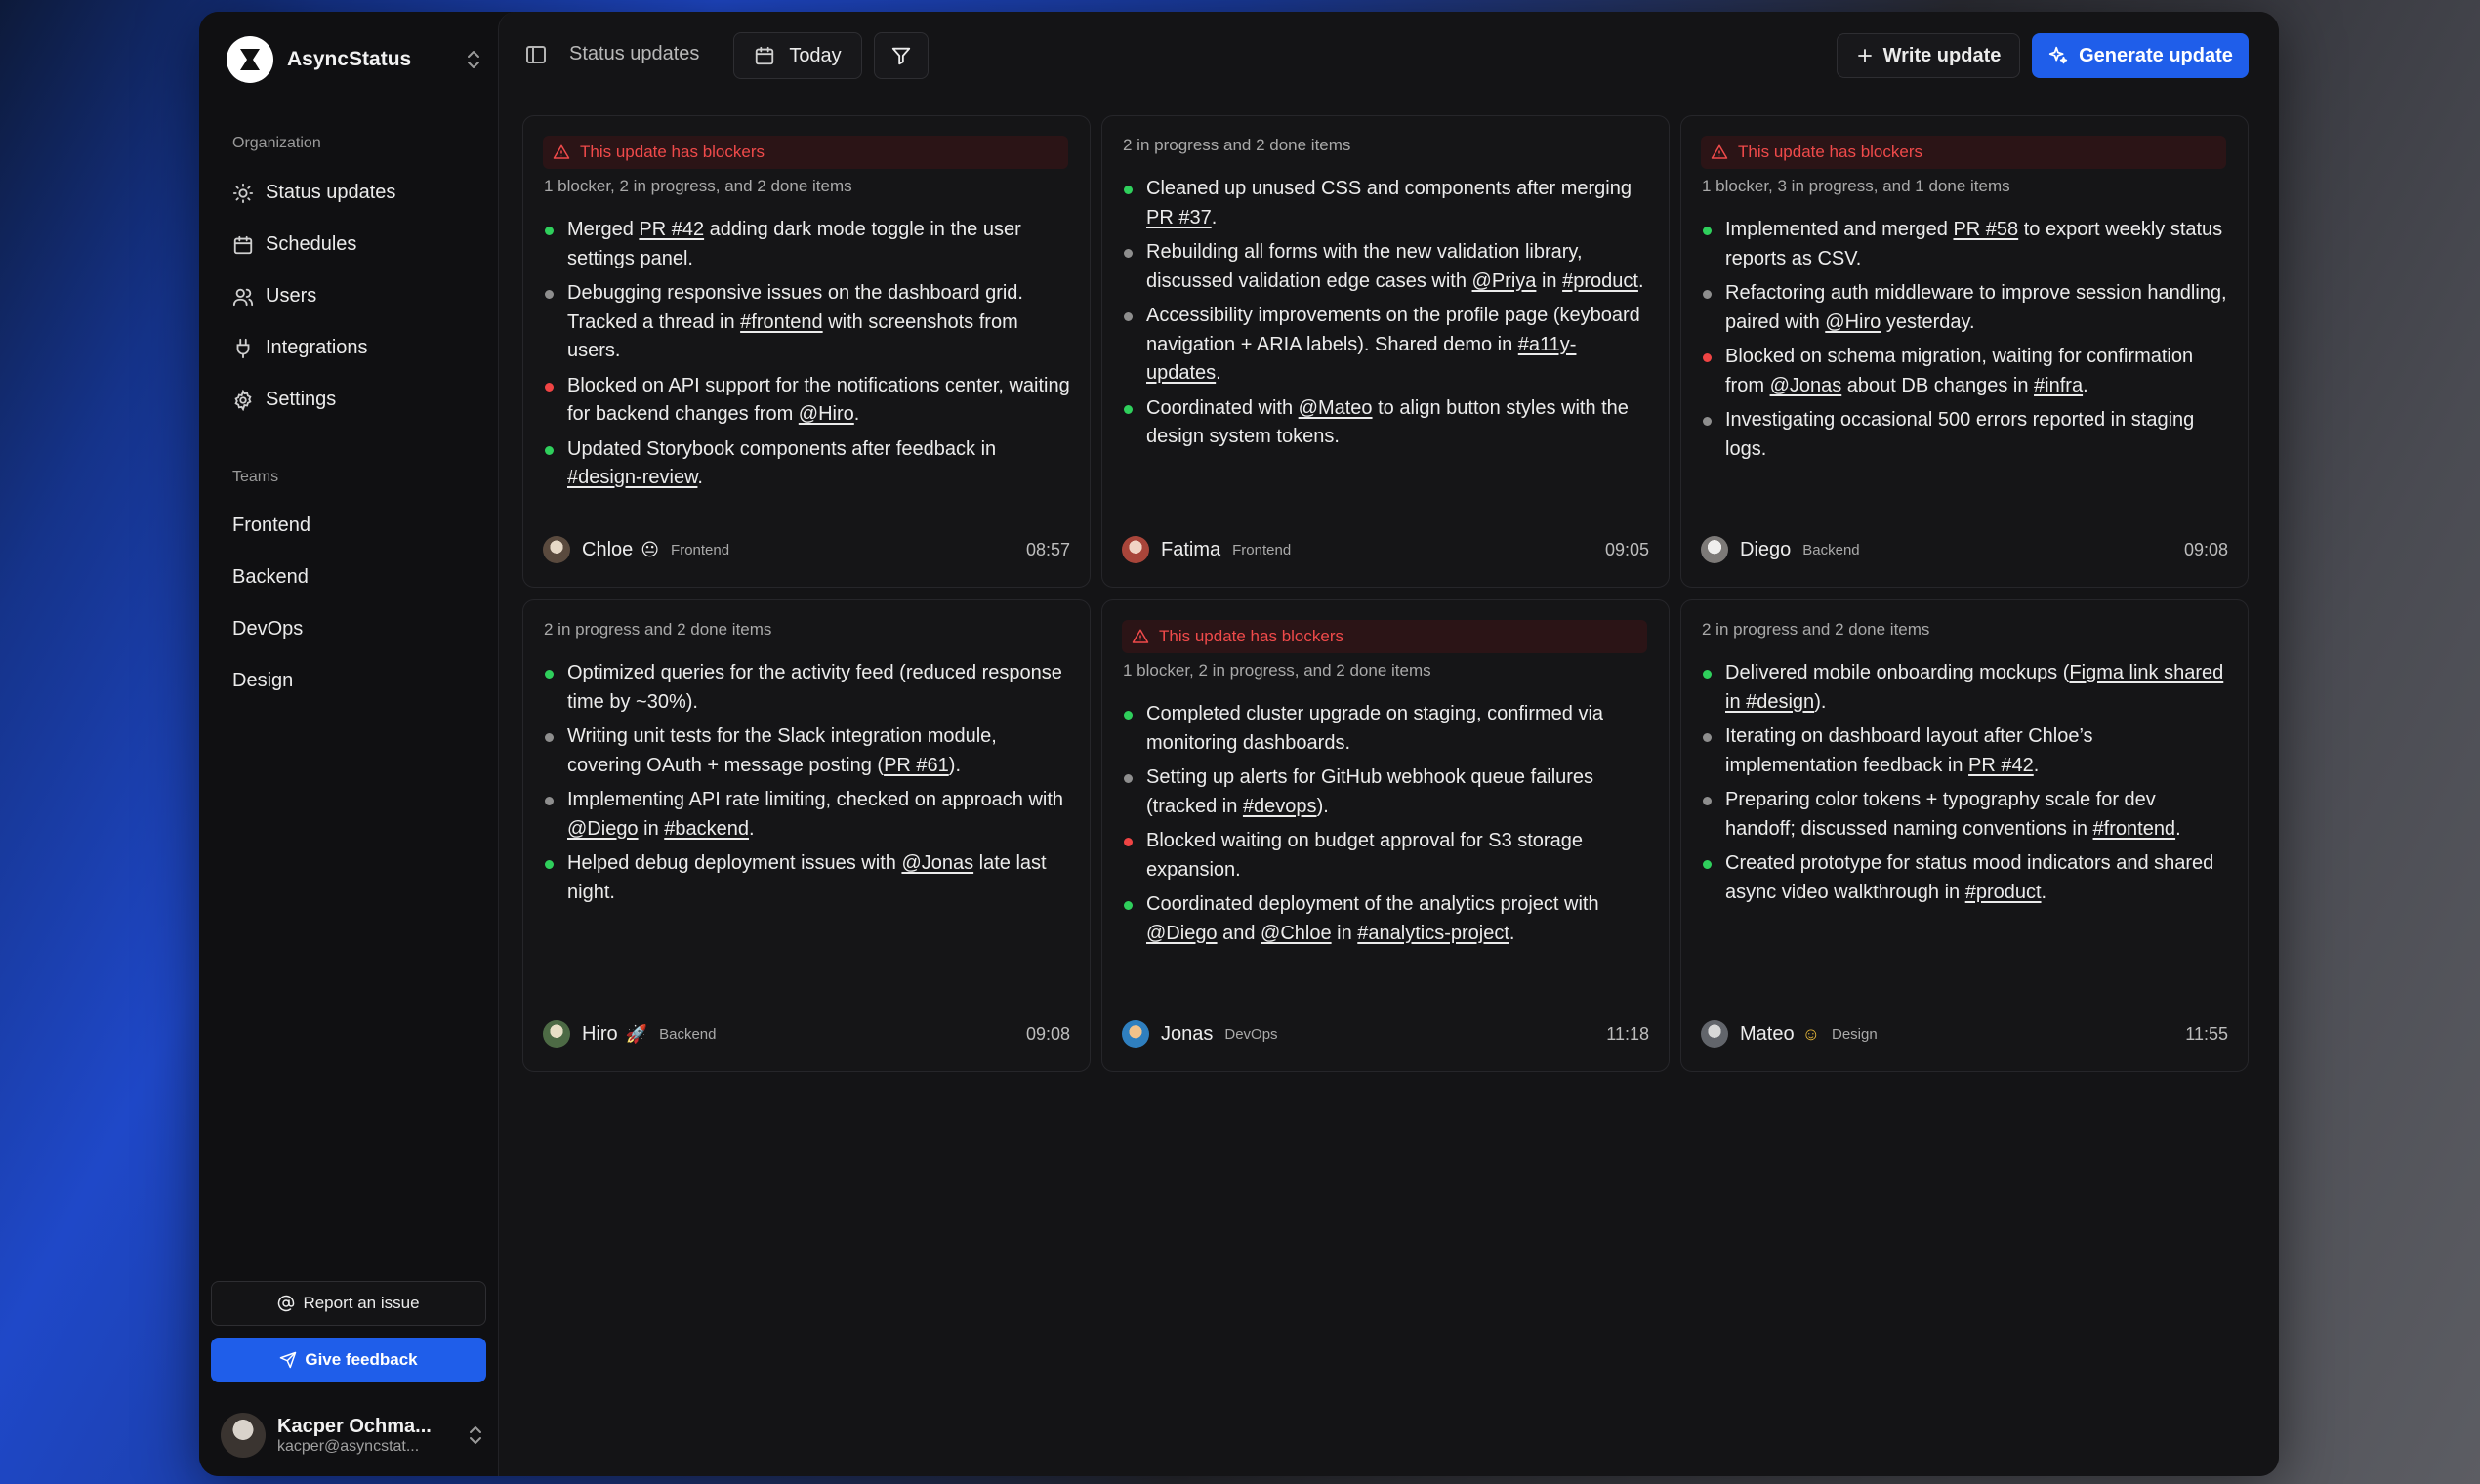 The height and width of the screenshot is (1484, 2480). I want to click on item-text: ., so click(1218, 373).